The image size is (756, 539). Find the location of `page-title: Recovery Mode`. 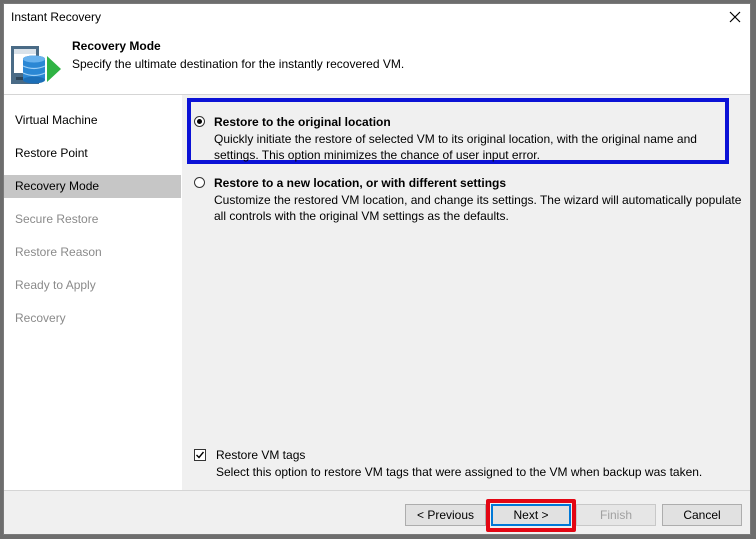

page-title: Recovery Mode is located at coordinates (116, 46).